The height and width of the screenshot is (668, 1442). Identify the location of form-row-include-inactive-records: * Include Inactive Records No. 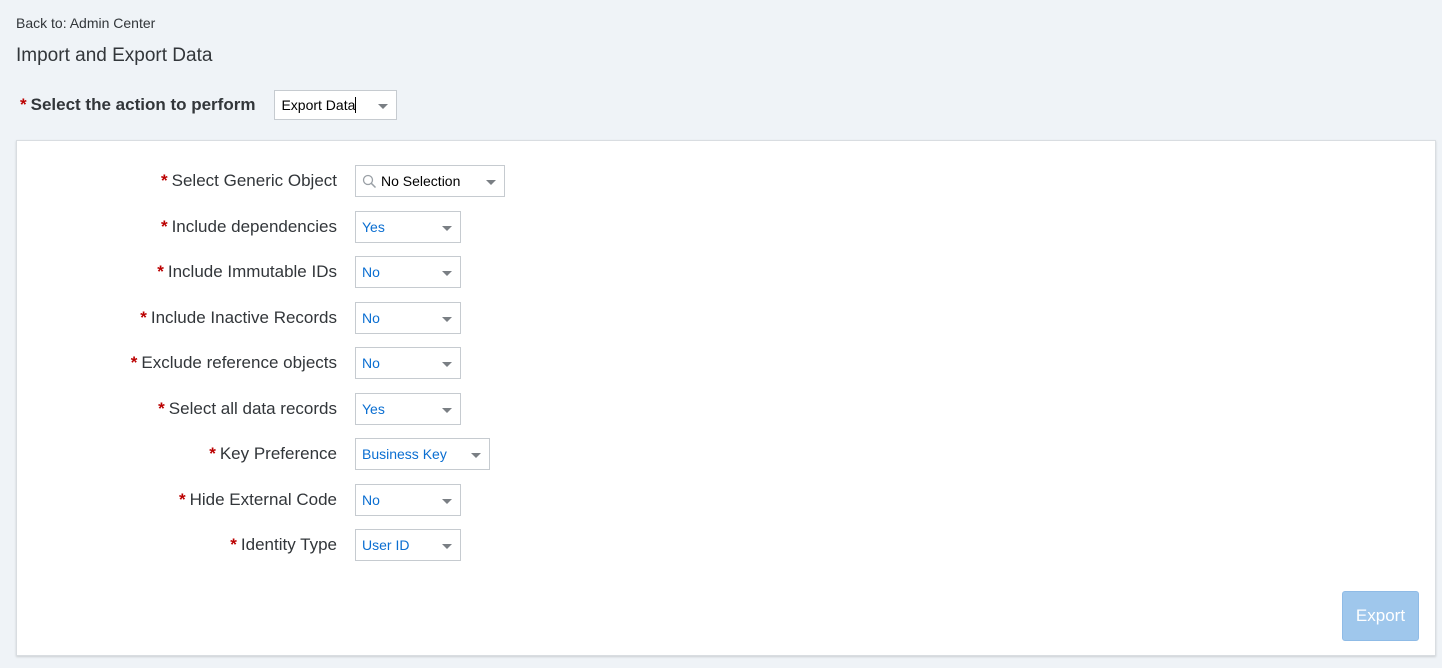
(239, 318).